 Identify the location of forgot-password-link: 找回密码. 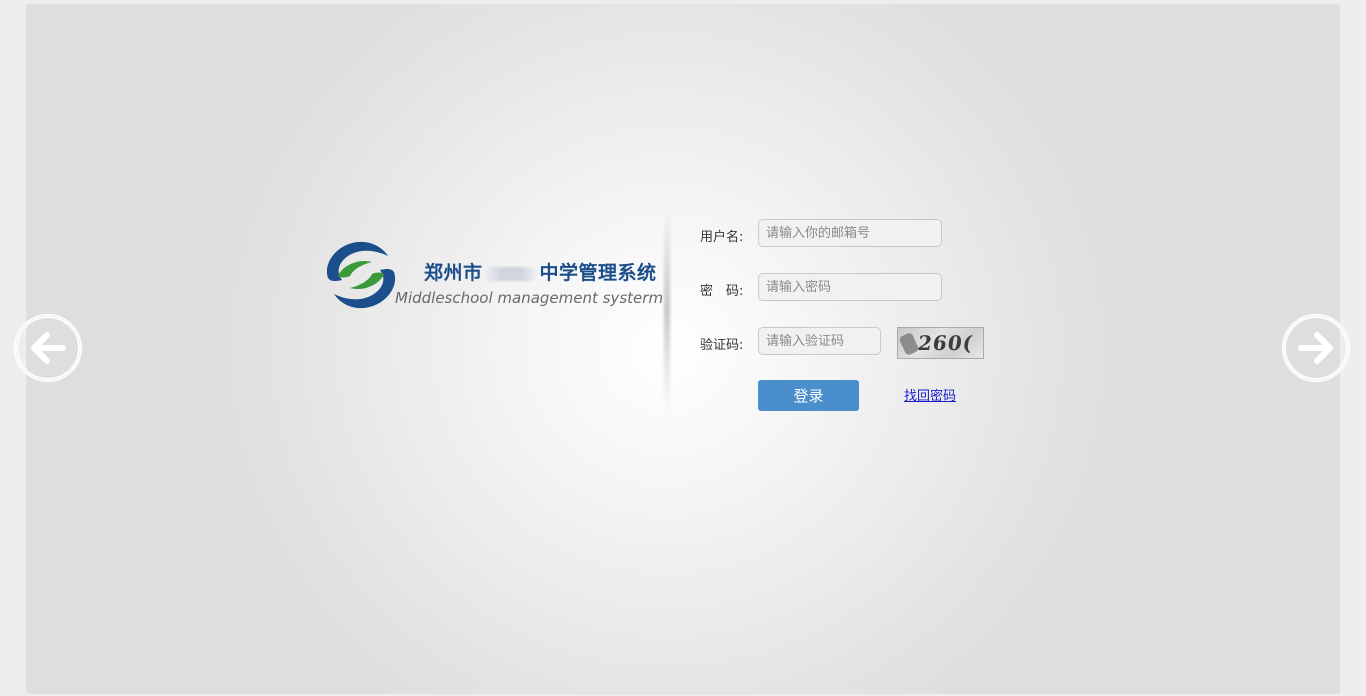
(930, 394).